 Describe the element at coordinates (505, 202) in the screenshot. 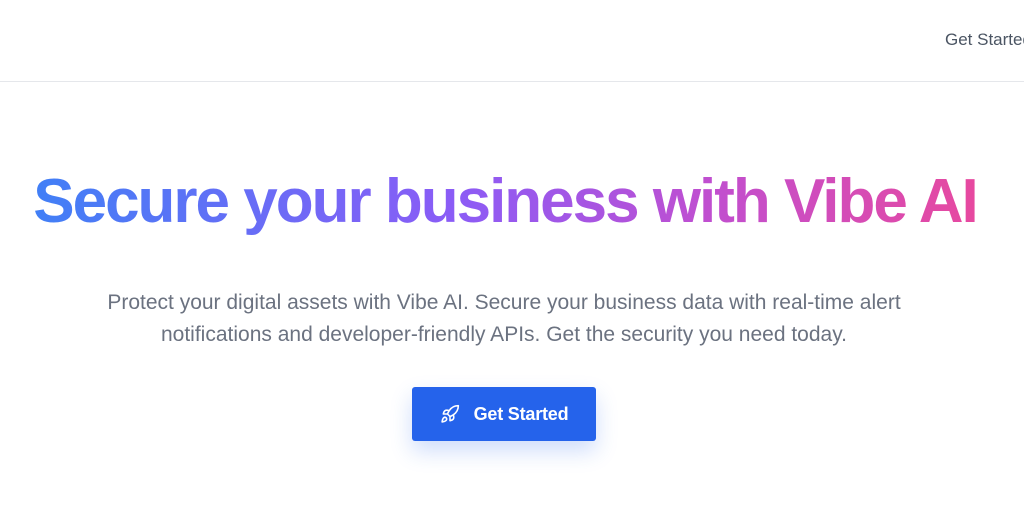

I see `hero-title: Secure your business with Vibe AI` at that location.